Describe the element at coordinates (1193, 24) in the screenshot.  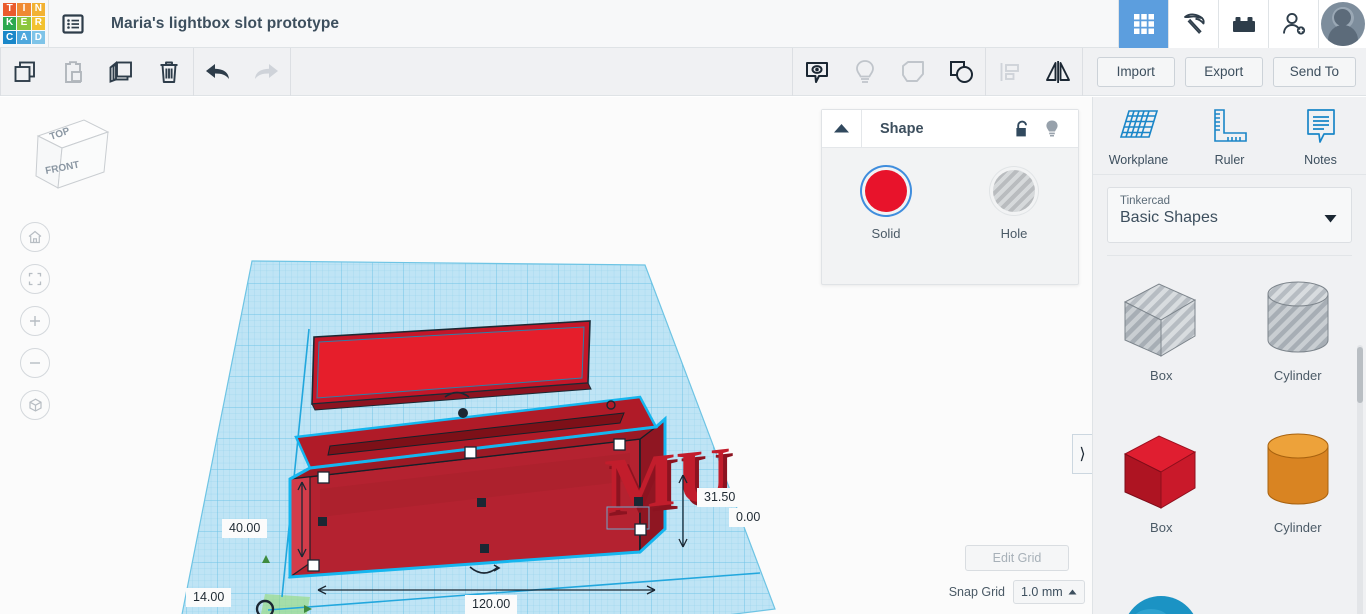
I see `pickaxe-icon` at that location.